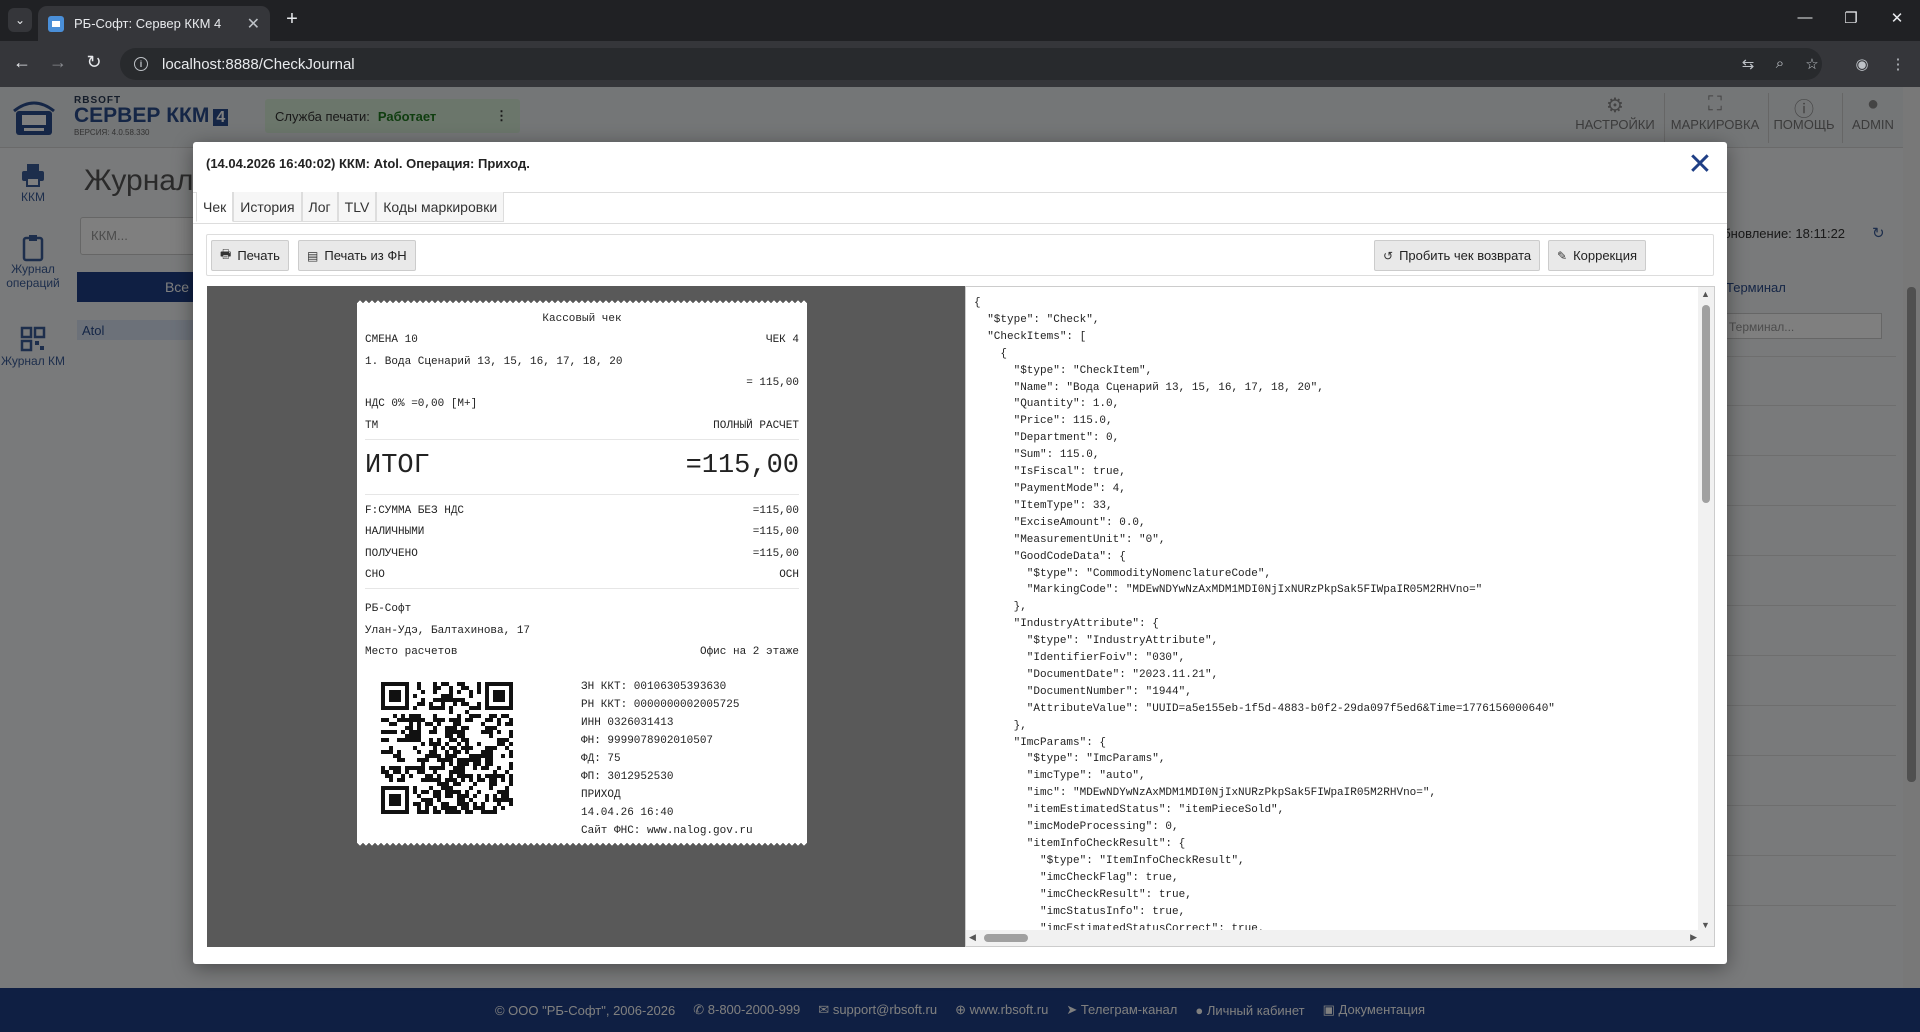 The width and height of the screenshot is (1920, 1032). What do you see at coordinates (447, 748) in the screenshot?
I see `qr-code-icon` at bounding box center [447, 748].